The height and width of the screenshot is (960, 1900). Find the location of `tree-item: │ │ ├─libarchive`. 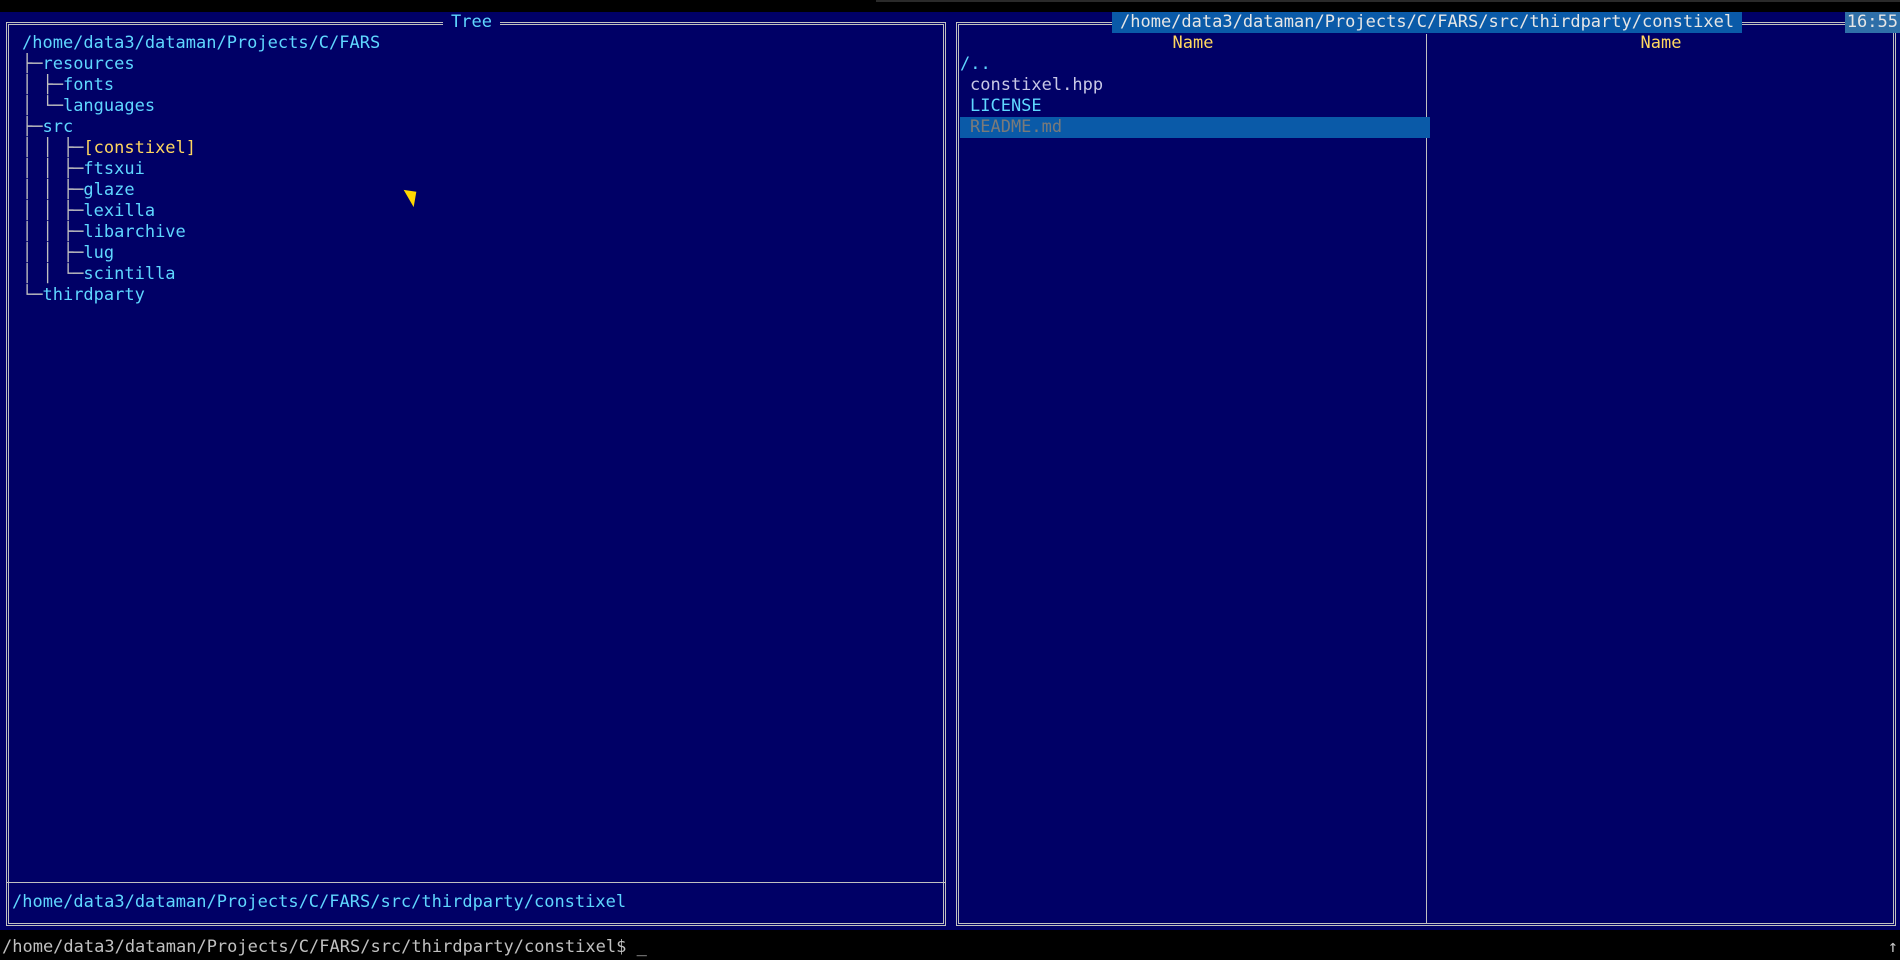

tree-item: │ │ ├─libarchive is located at coordinates (104, 232).